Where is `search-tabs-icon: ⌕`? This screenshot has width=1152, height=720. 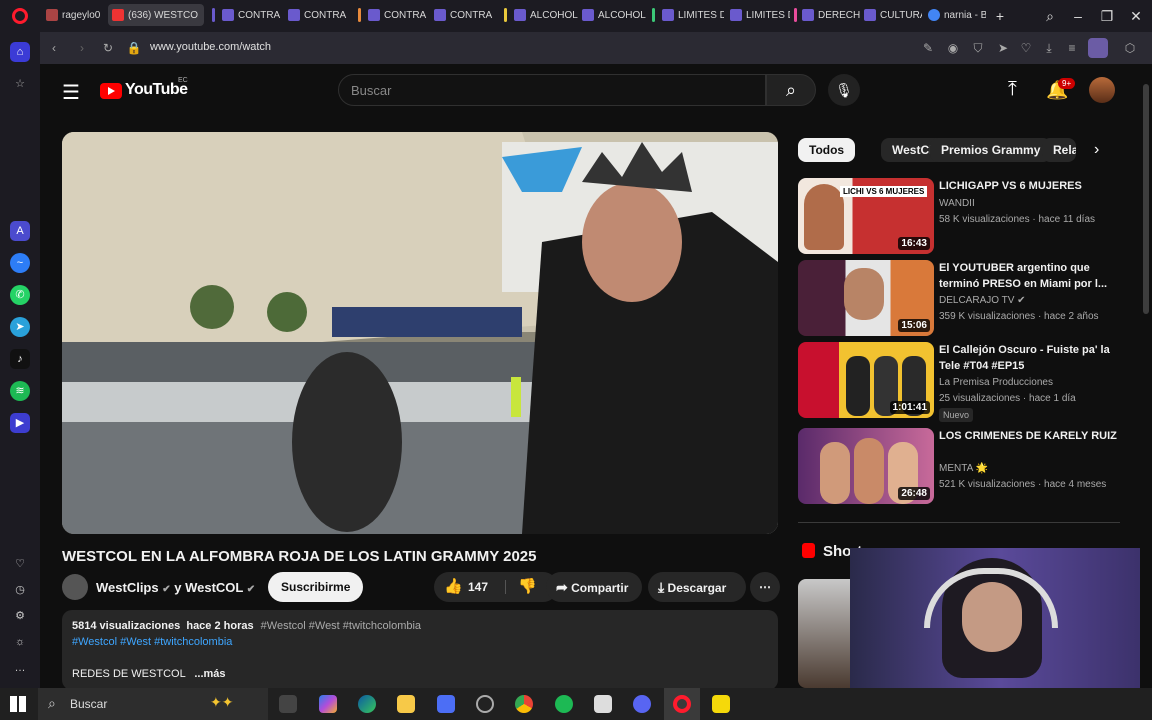 search-tabs-icon: ⌕ is located at coordinates (1050, 16).